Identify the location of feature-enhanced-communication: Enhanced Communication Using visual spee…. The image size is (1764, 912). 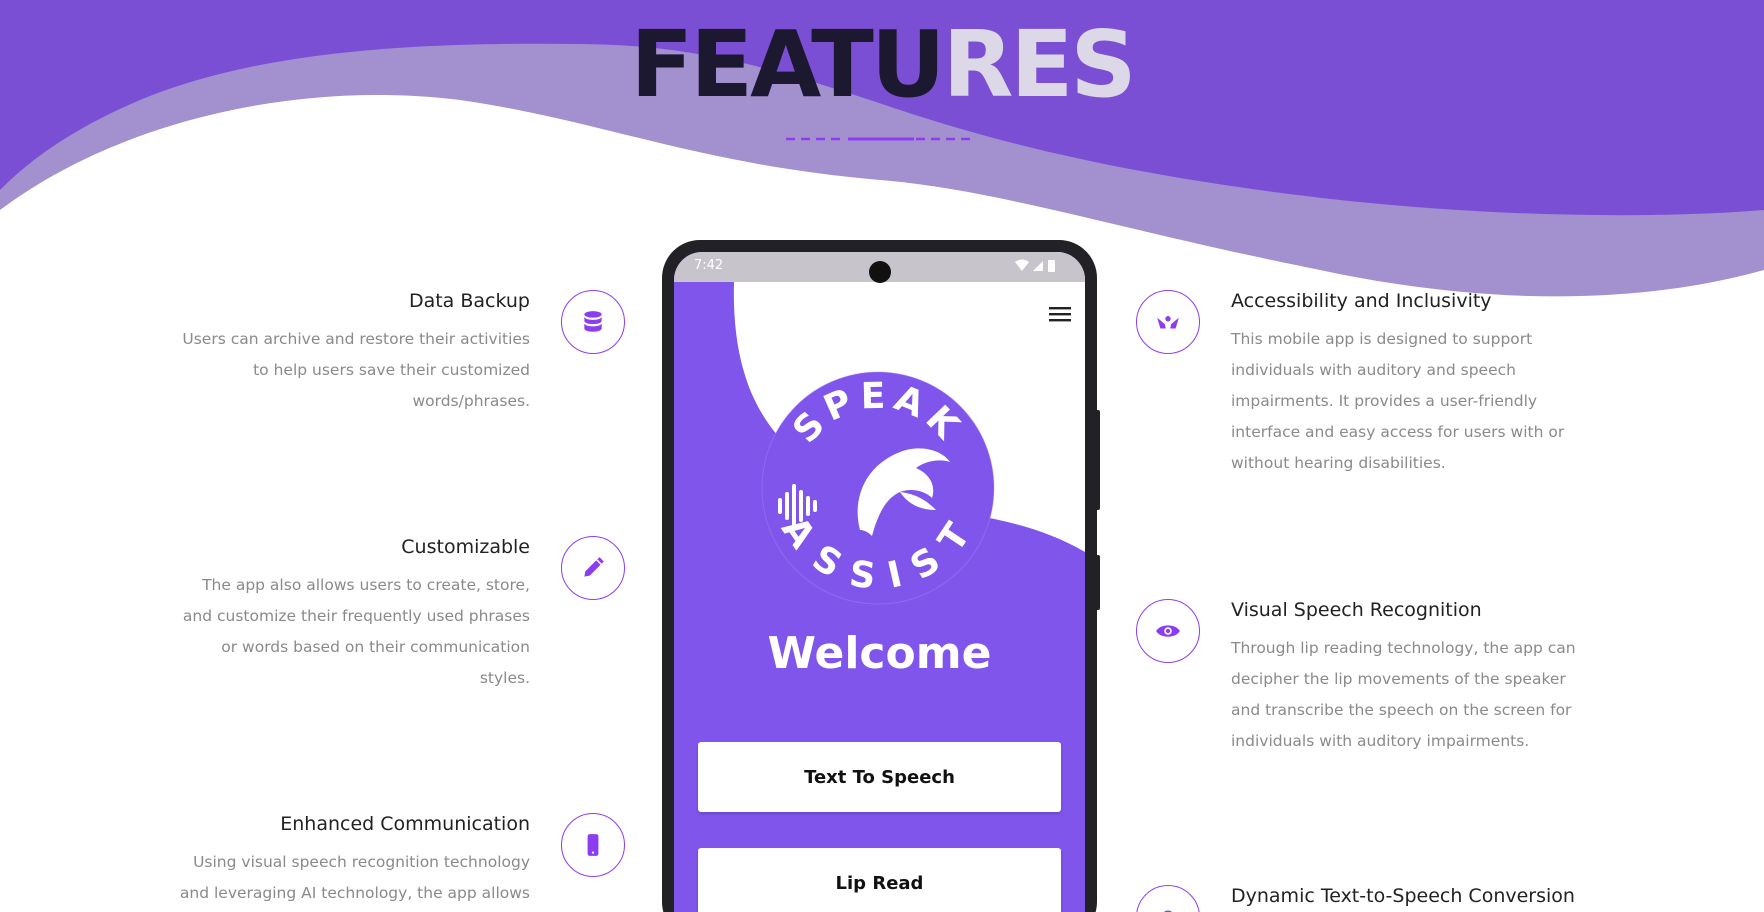
(350, 861).